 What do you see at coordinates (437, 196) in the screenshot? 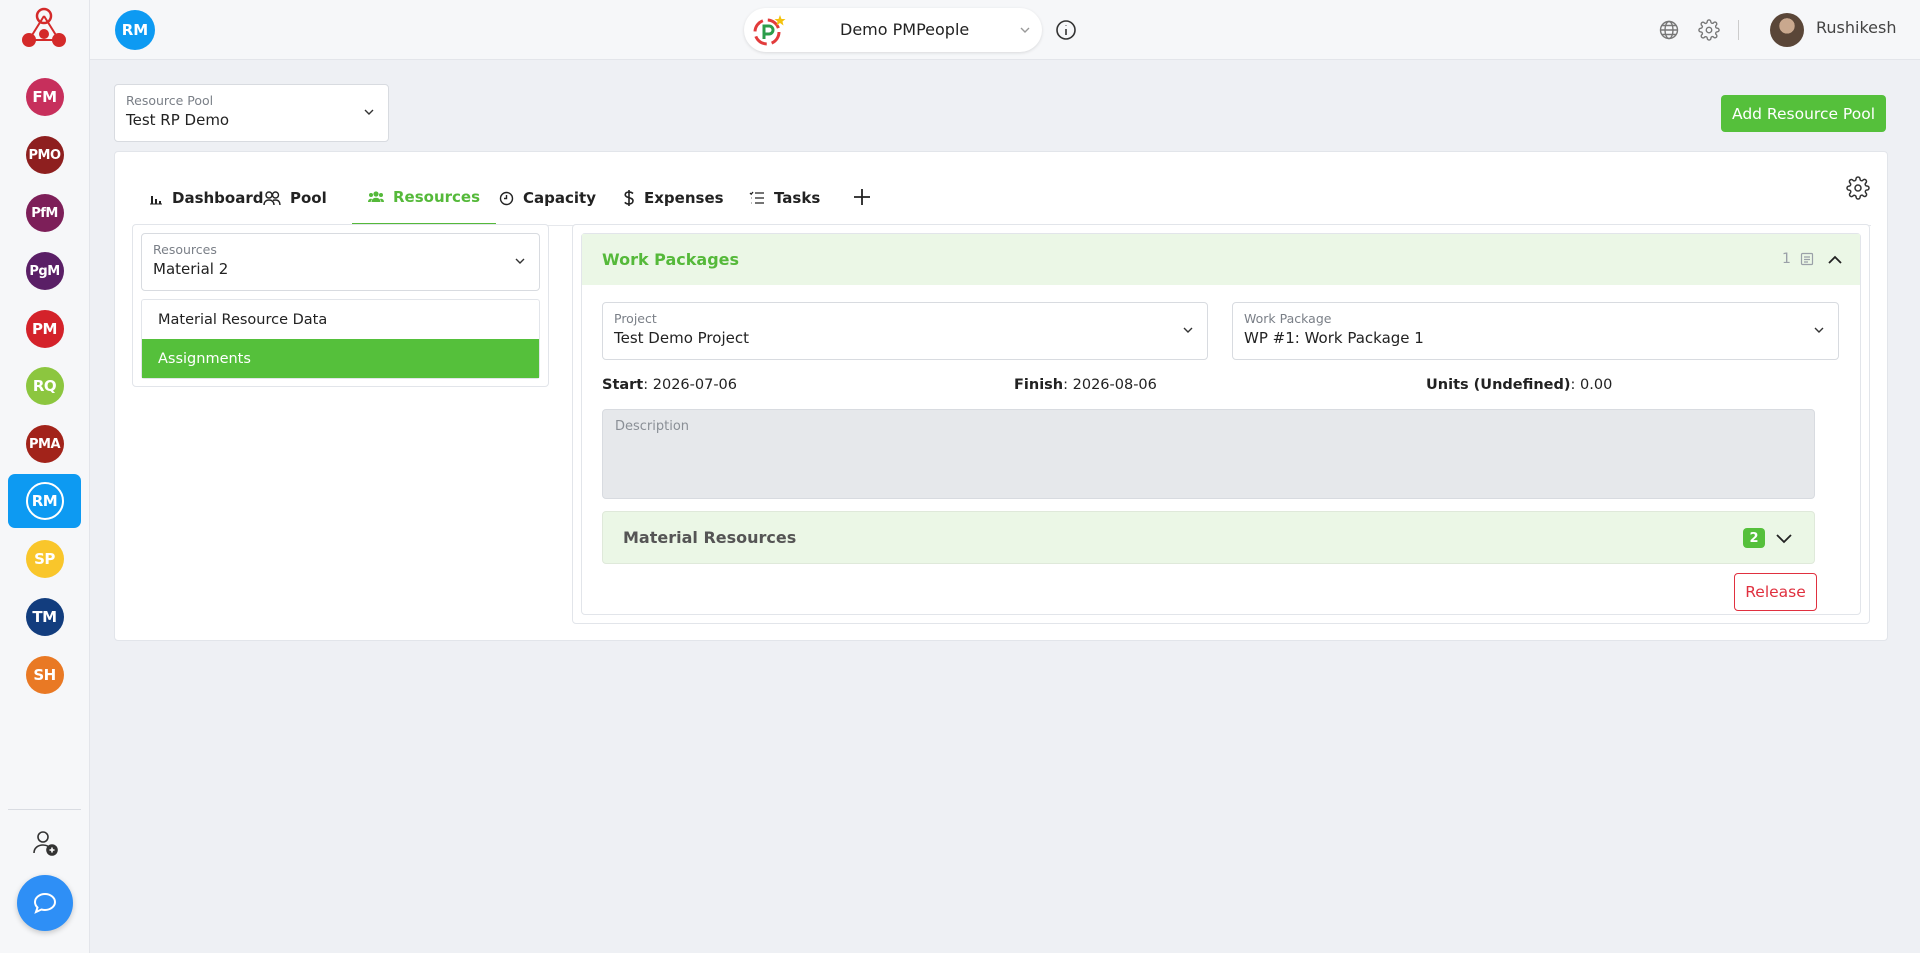
I see `tab-label: Resources` at bounding box center [437, 196].